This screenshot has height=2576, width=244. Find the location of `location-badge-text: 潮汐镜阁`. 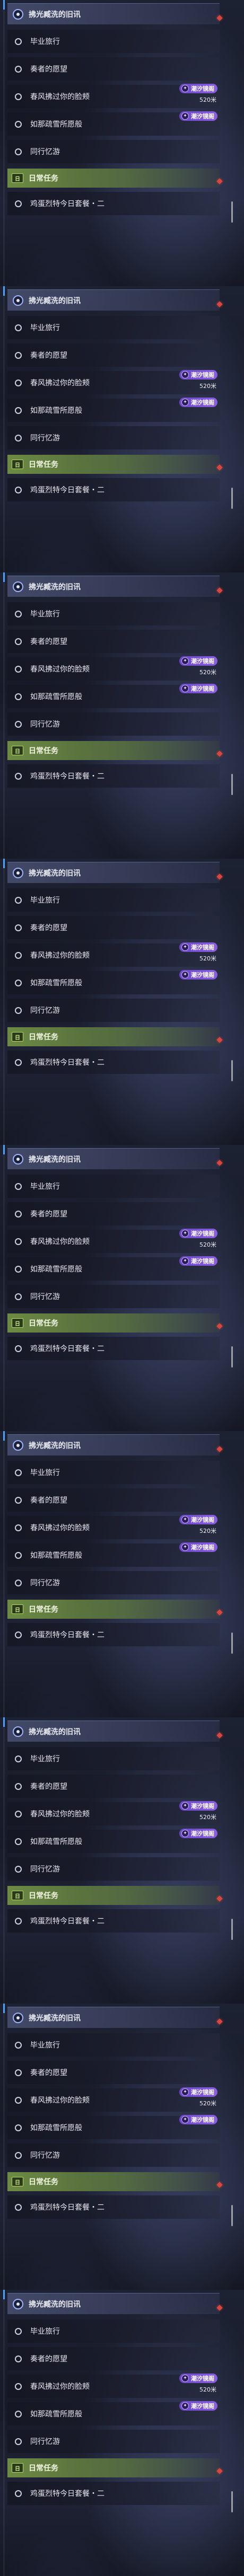

location-badge-text: 潮汐镜阁 is located at coordinates (203, 1519).